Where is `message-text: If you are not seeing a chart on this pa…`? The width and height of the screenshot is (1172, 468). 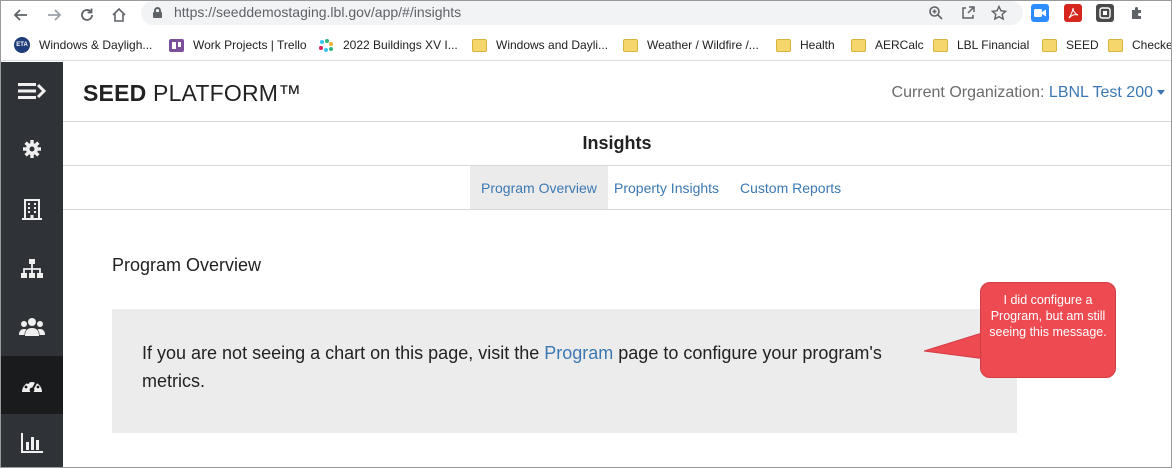
message-text: If you are not seeing a chart on this pa… is located at coordinates (343, 353).